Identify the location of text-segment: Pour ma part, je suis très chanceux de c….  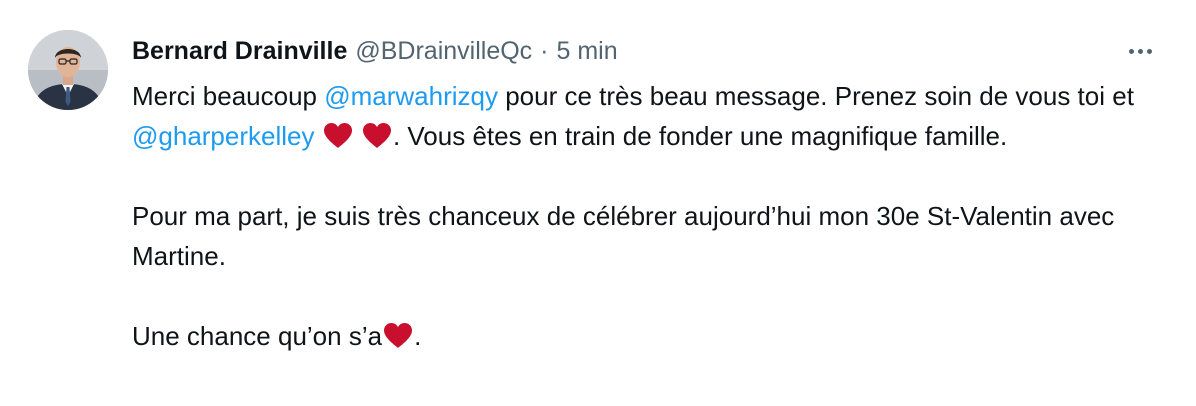
(623, 236).